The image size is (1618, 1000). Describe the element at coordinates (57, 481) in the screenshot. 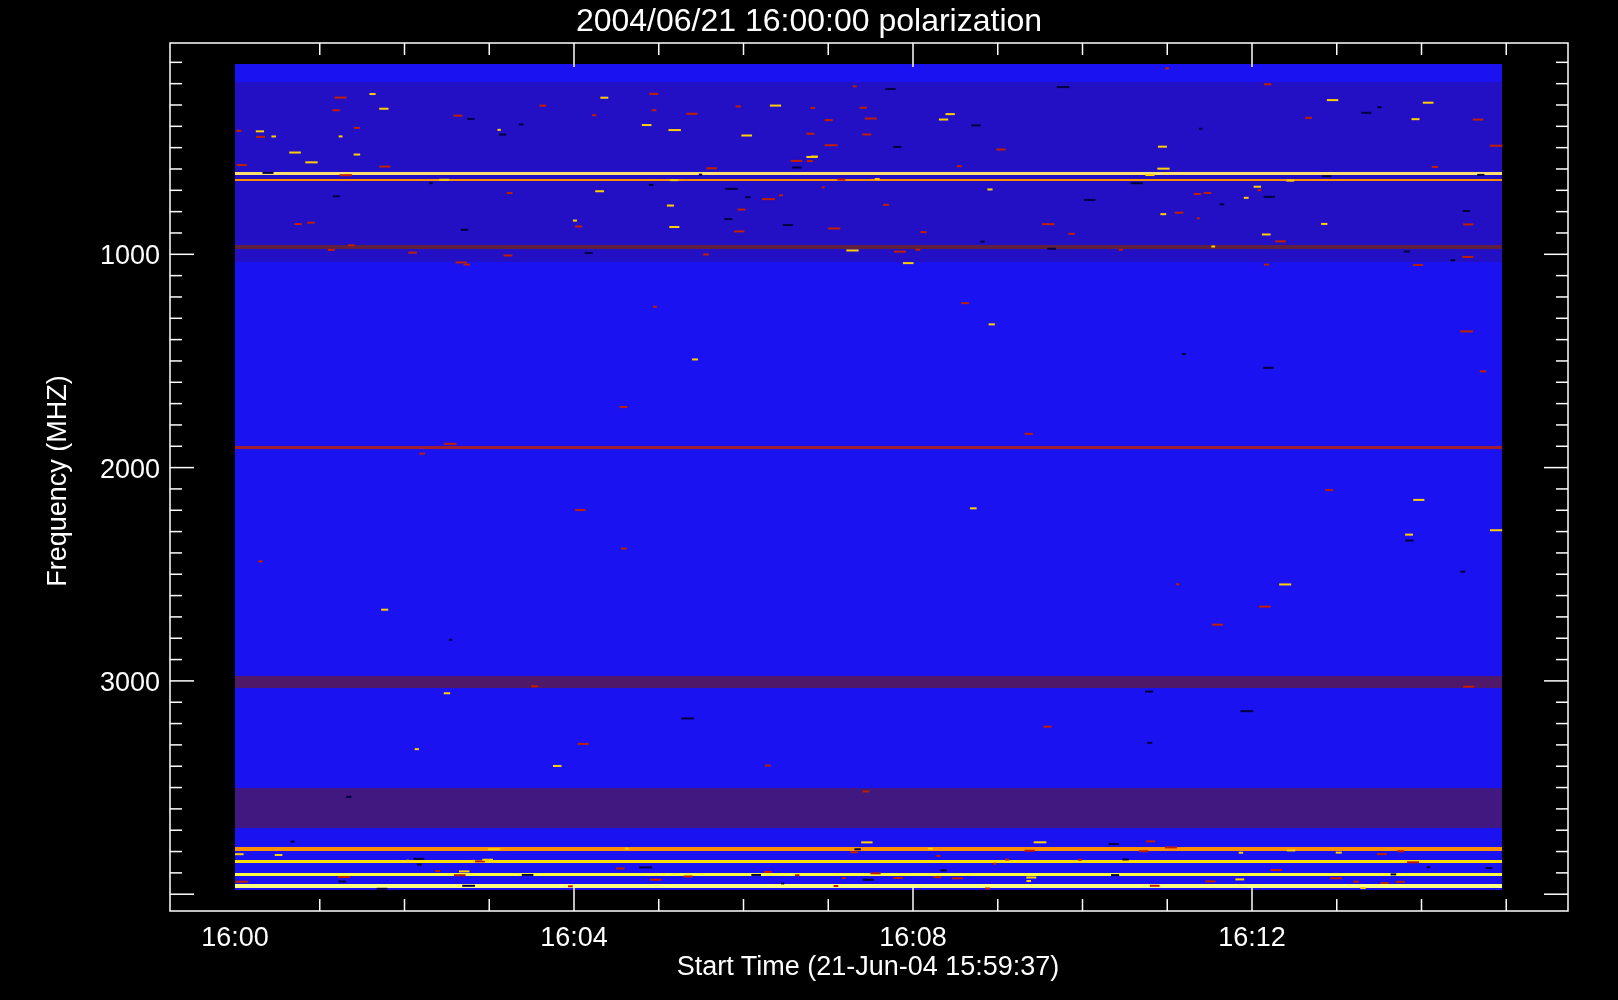

I see `y-axis-label: Frequency (MHZ)` at that location.